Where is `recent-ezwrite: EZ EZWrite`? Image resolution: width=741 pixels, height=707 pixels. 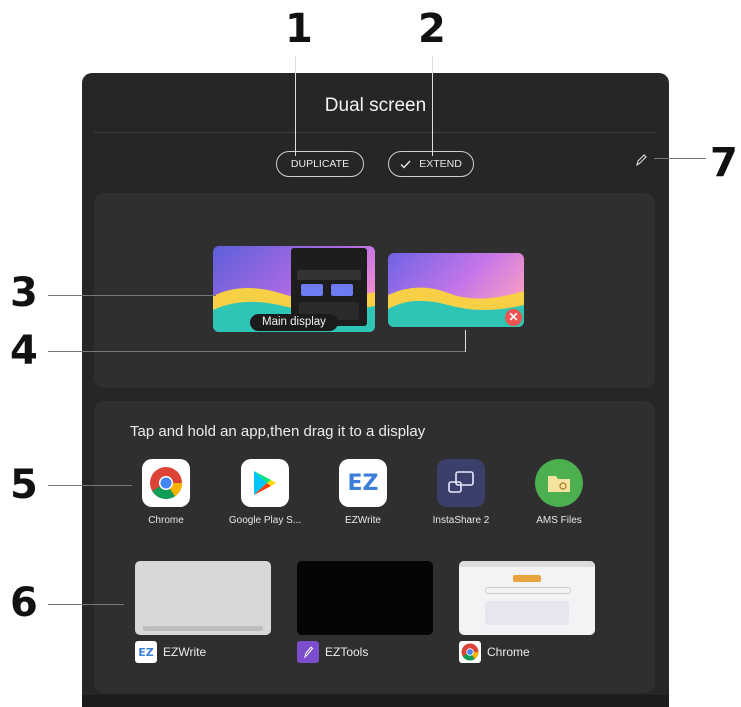
recent-ezwrite: EZ EZWrite is located at coordinates (170, 652).